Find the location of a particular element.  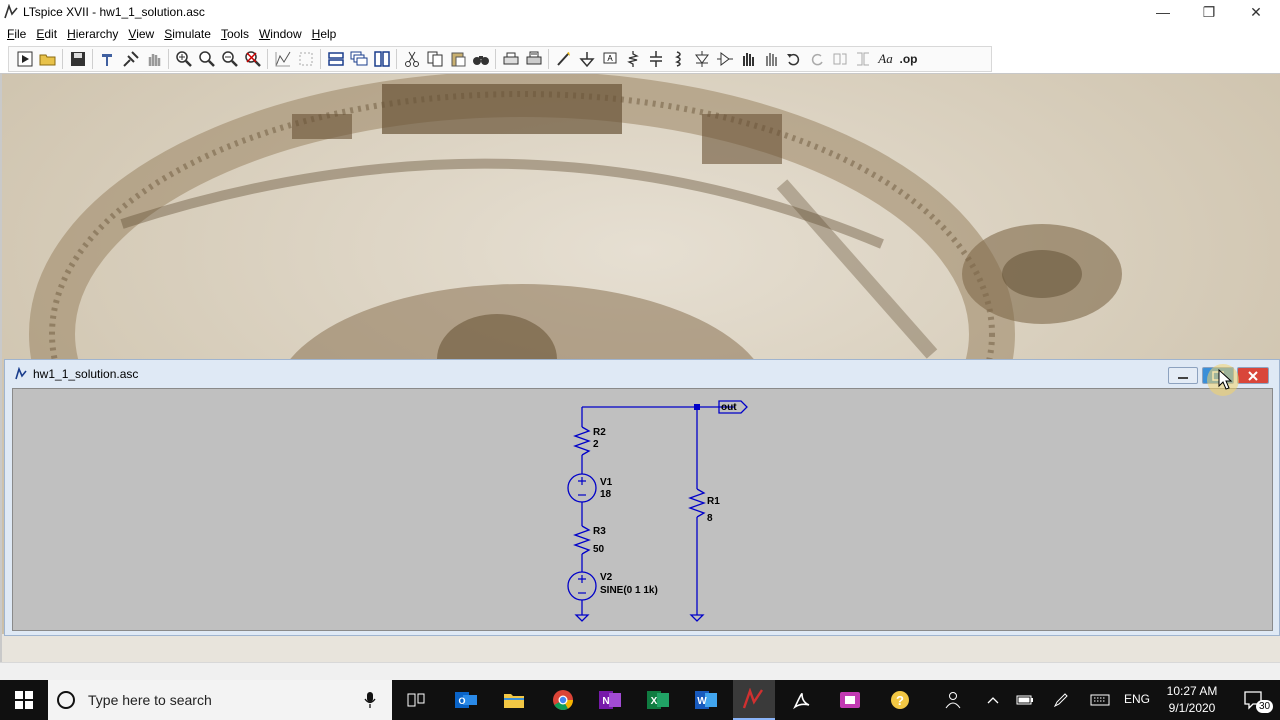

minimize-icon is located at coordinates (1183, 377).